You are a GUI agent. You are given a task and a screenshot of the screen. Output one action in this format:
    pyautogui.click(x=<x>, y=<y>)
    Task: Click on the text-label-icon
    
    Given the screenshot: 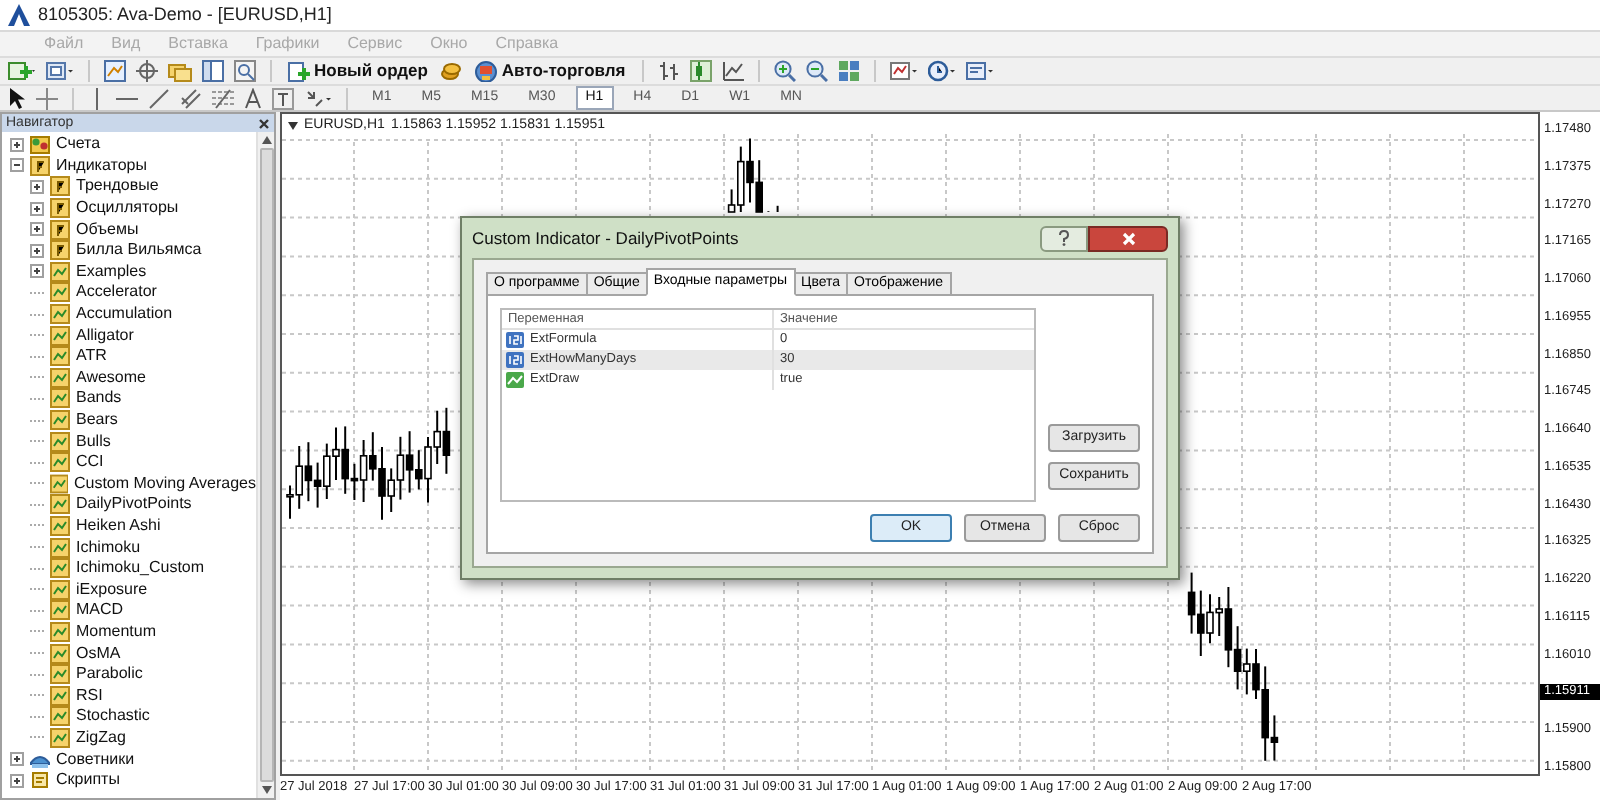 What is the action you would take?
    pyautogui.click(x=283, y=98)
    